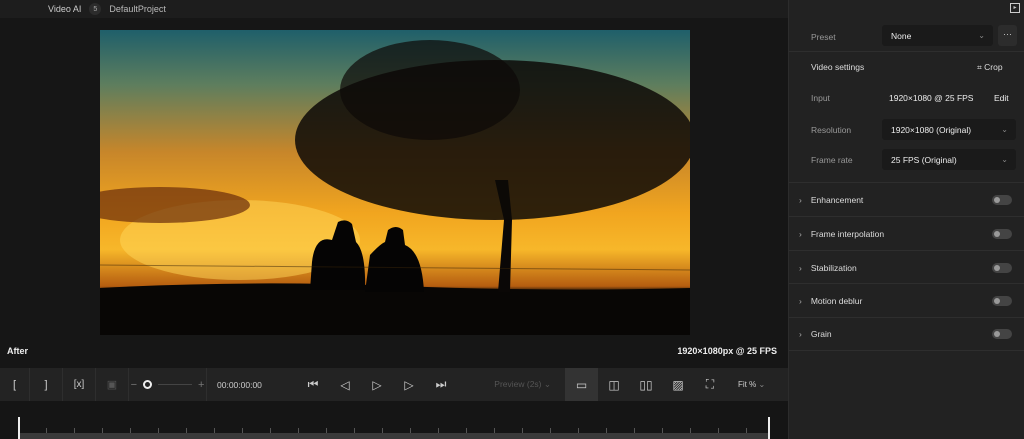 Image resolution: width=1024 pixels, height=439 pixels. What do you see at coordinates (409, 384) in the screenshot?
I see `step-forward-icon: ▷` at bounding box center [409, 384].